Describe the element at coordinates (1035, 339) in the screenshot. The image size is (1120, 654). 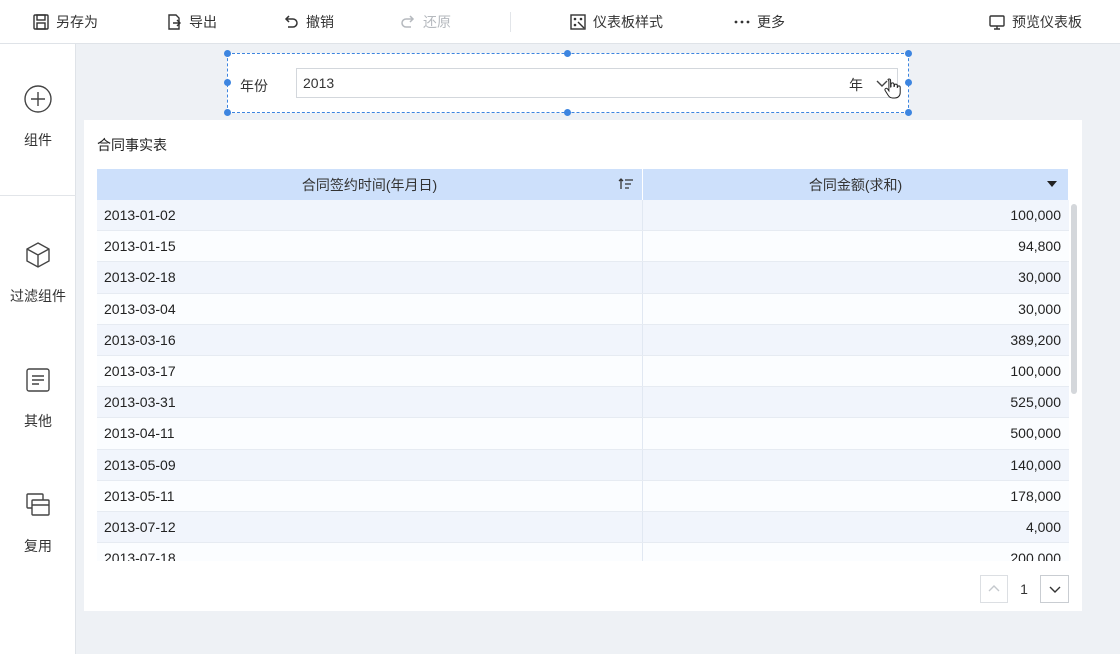
I see `amount-cell: 389,200` at that location.